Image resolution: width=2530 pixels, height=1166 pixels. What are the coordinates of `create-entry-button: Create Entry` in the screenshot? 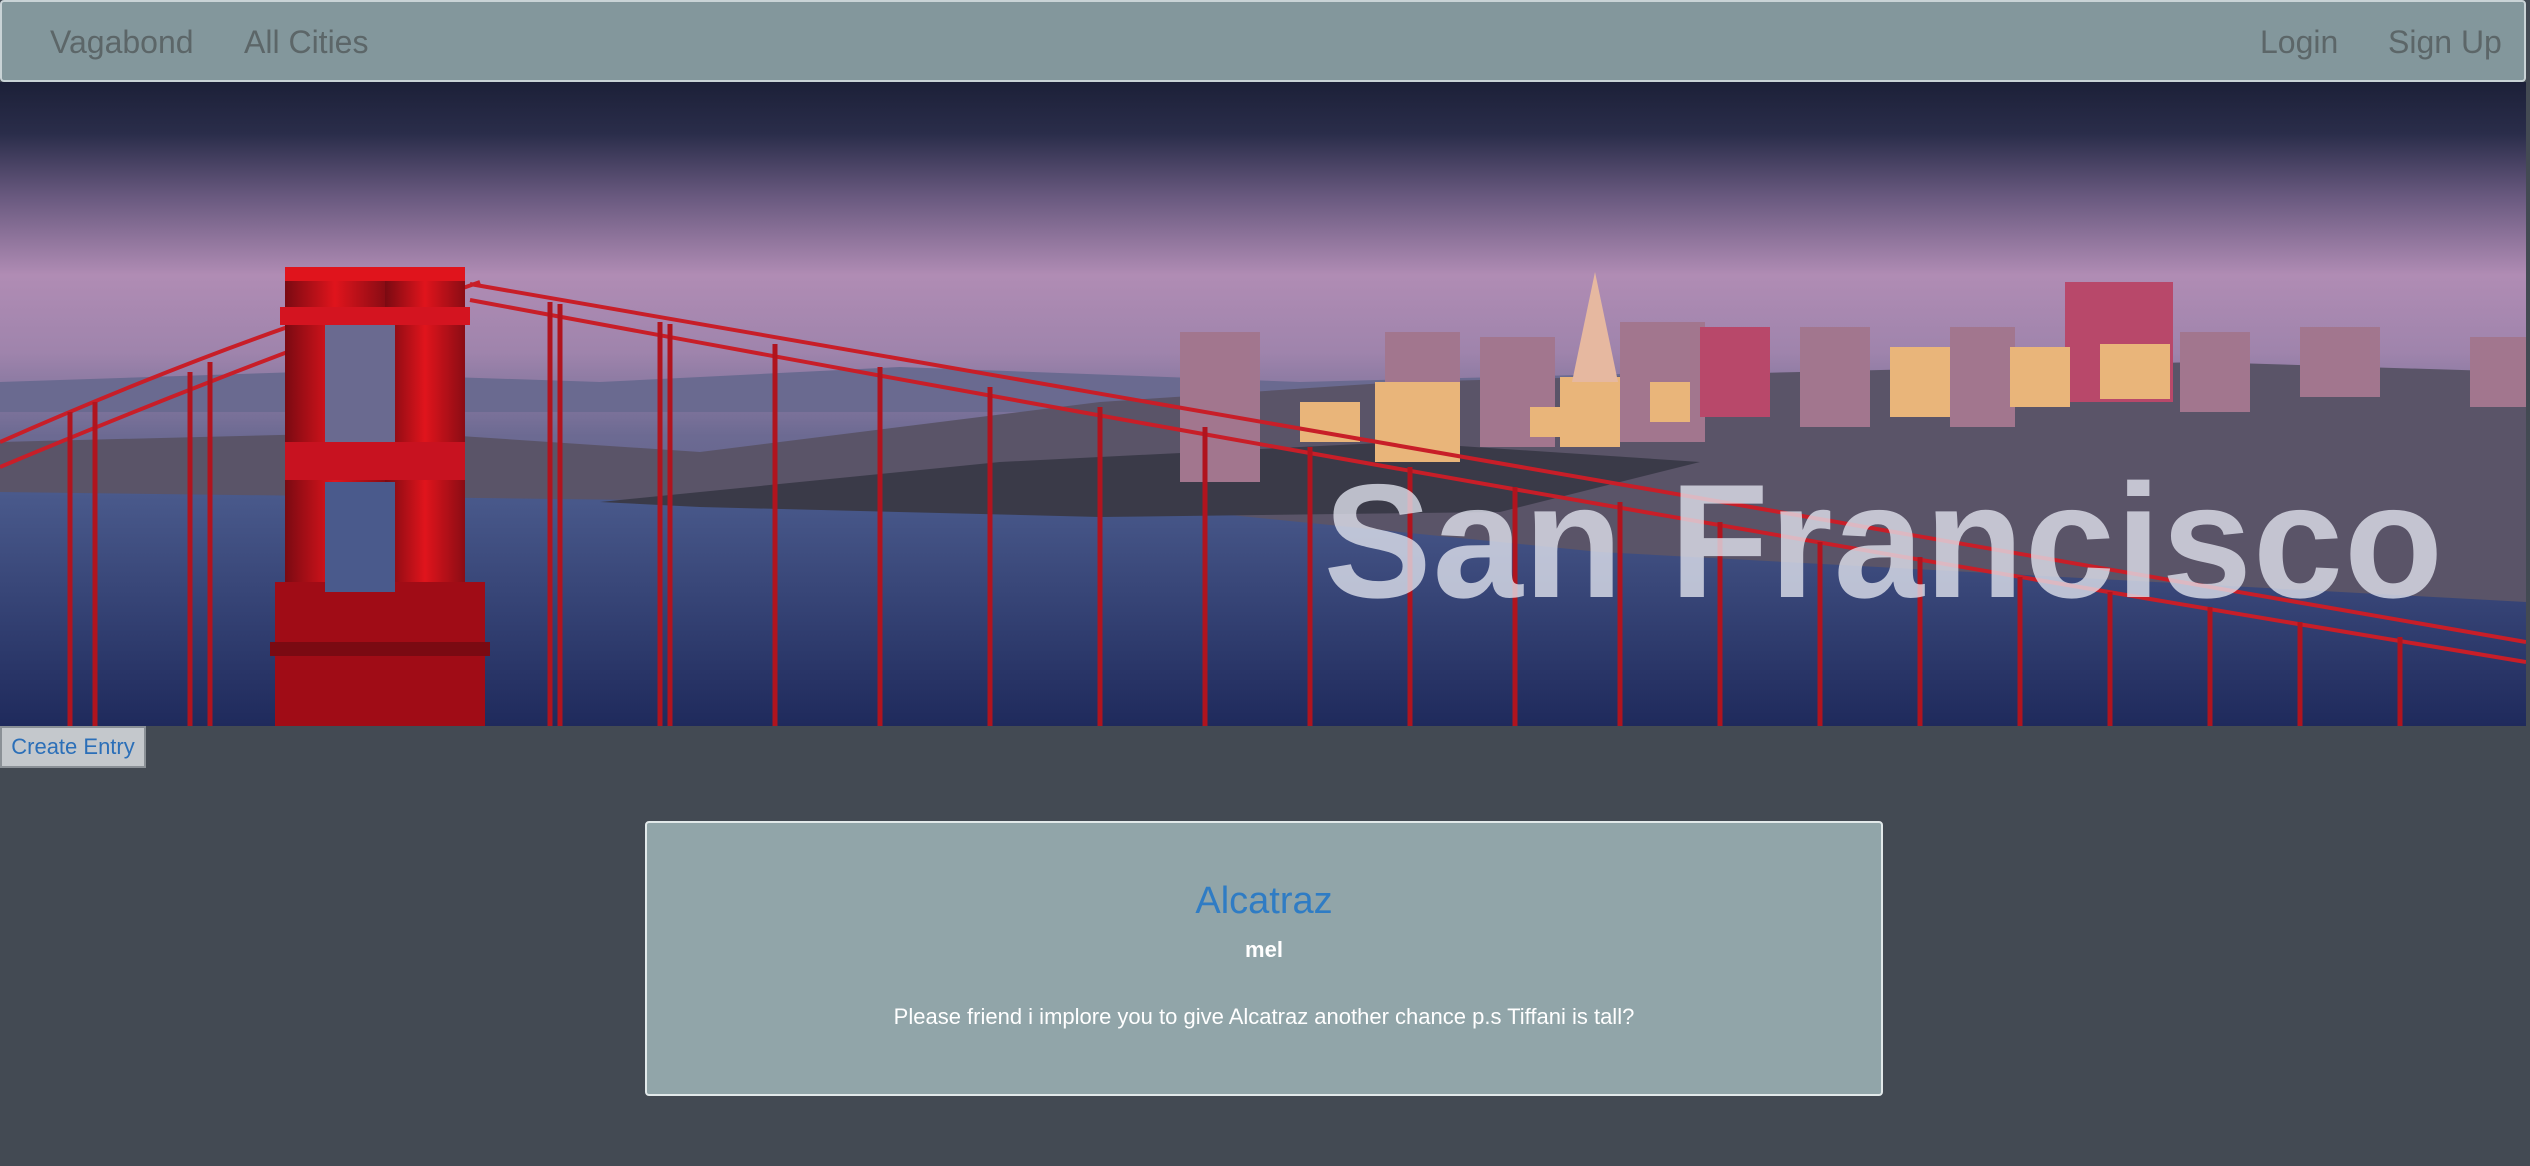 It's located at (73, 747).